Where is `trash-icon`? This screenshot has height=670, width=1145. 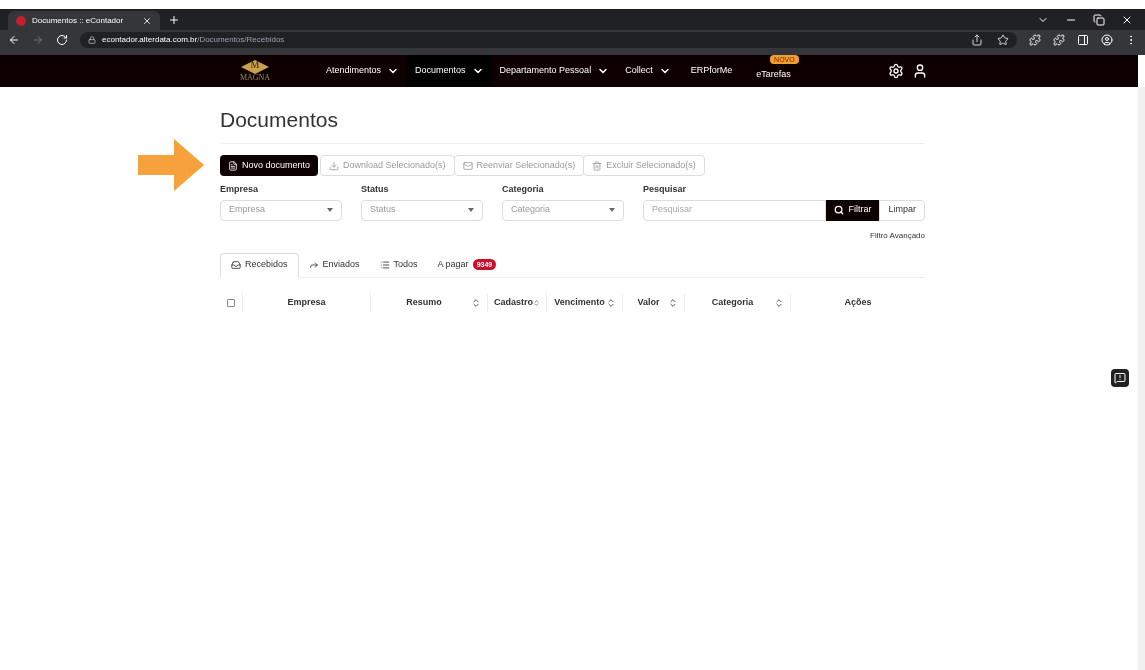 trash-icon is located at coordinates (597, 165).